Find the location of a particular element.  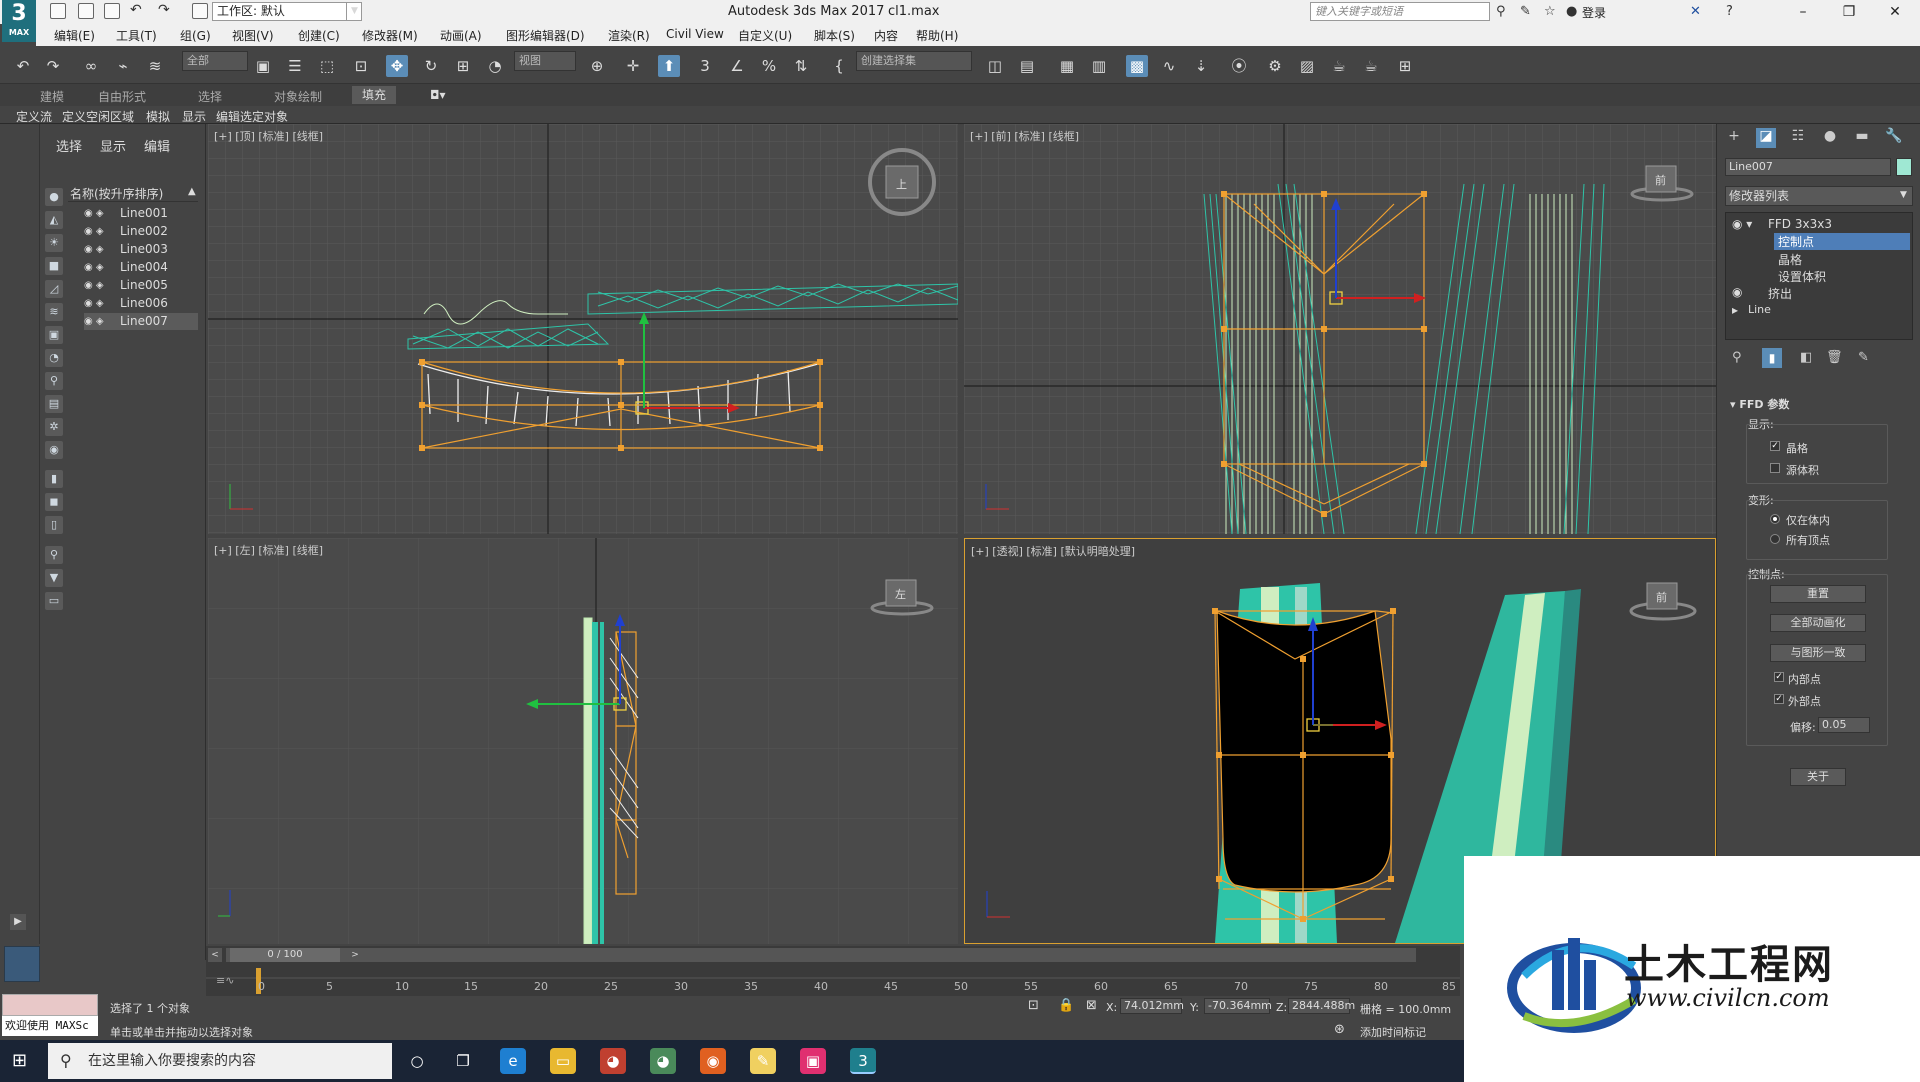

new-file-icon is located at coordinates (58, 11).